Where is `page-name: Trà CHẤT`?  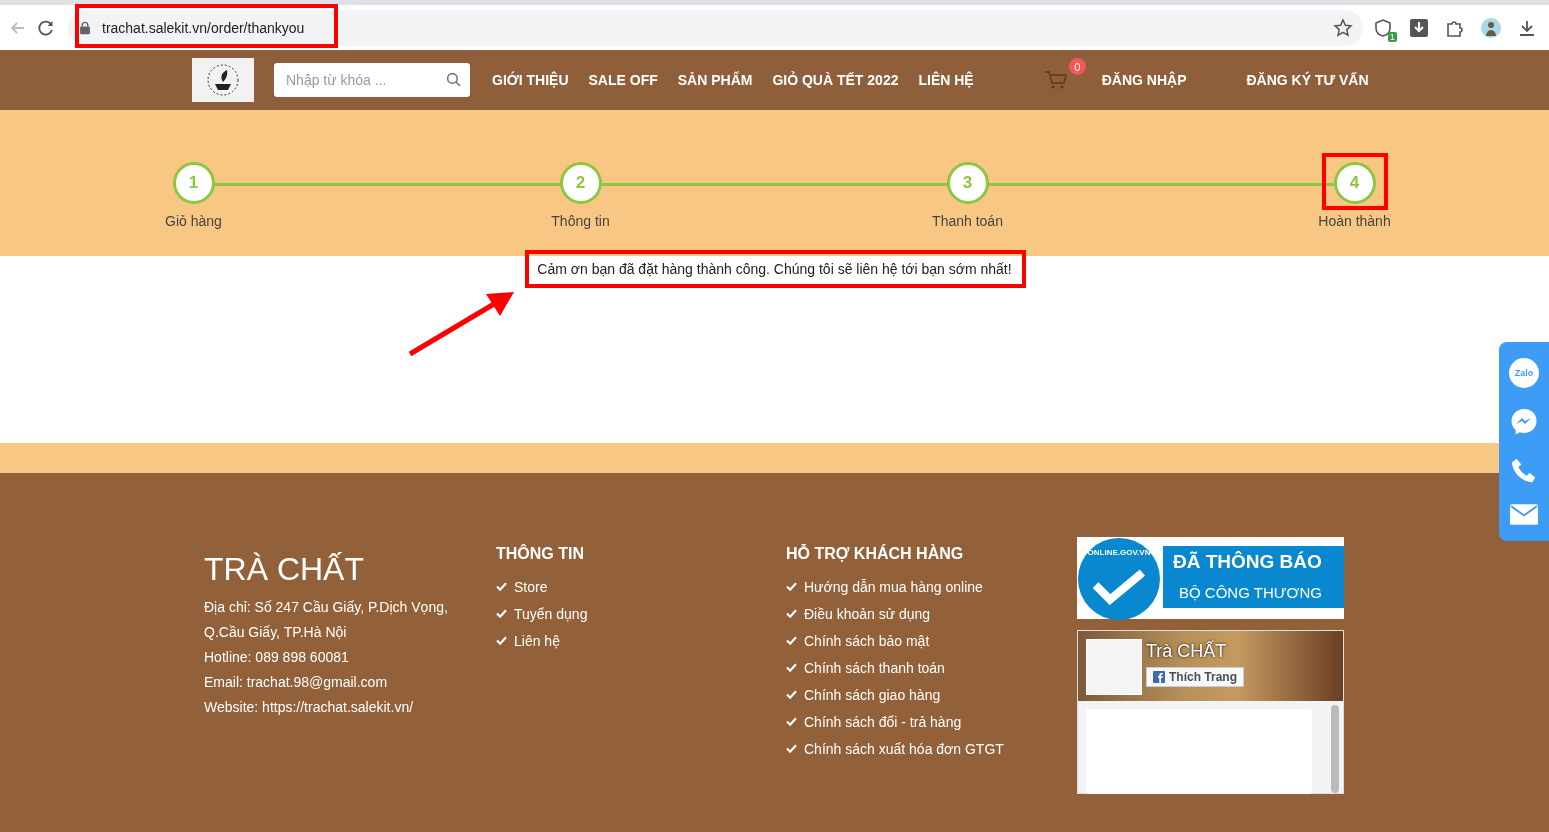
page-name: Trà CHẤT is located at coordinates (1186, 651).